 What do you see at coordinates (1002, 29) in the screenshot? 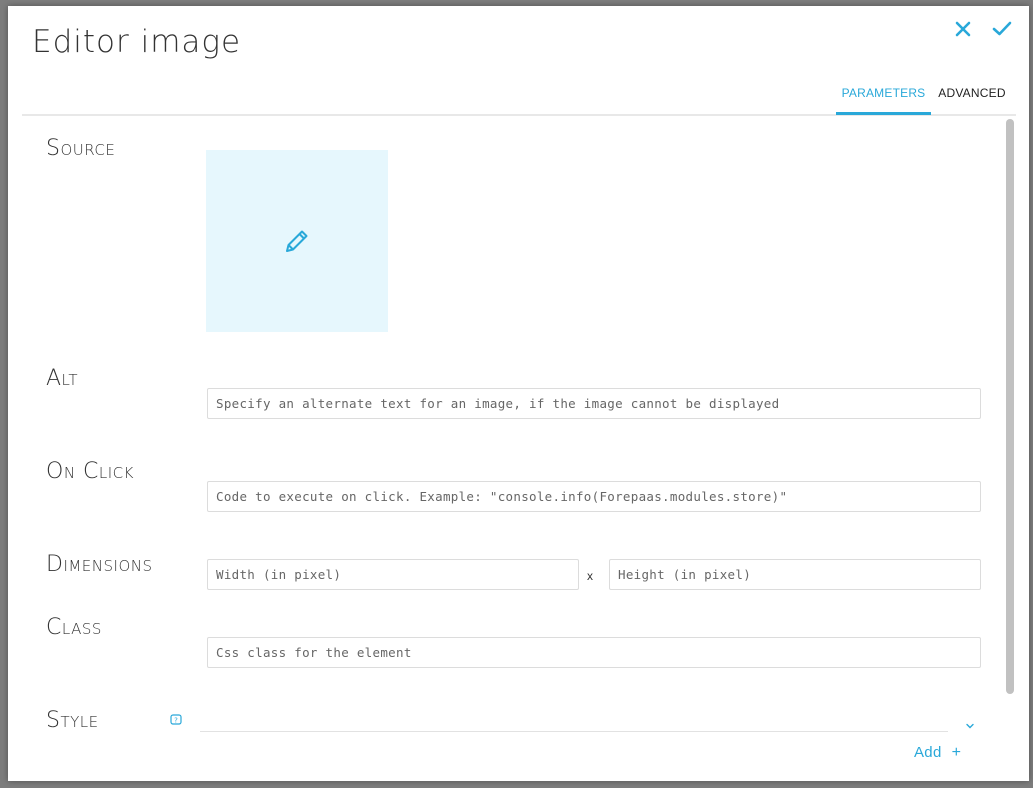
I see `check-icon` at bounding box center [1002, 29].